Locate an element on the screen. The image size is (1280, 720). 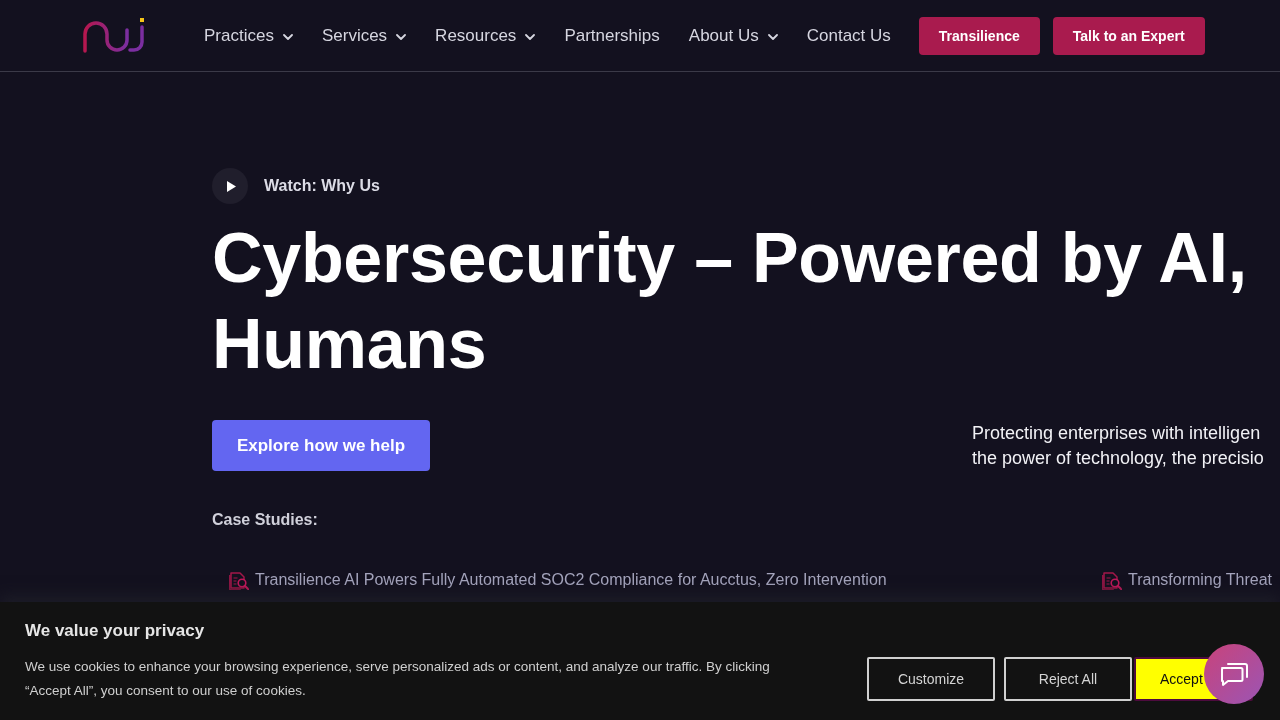
cookie-button: Reject All is located at coordinates (1068, 679).